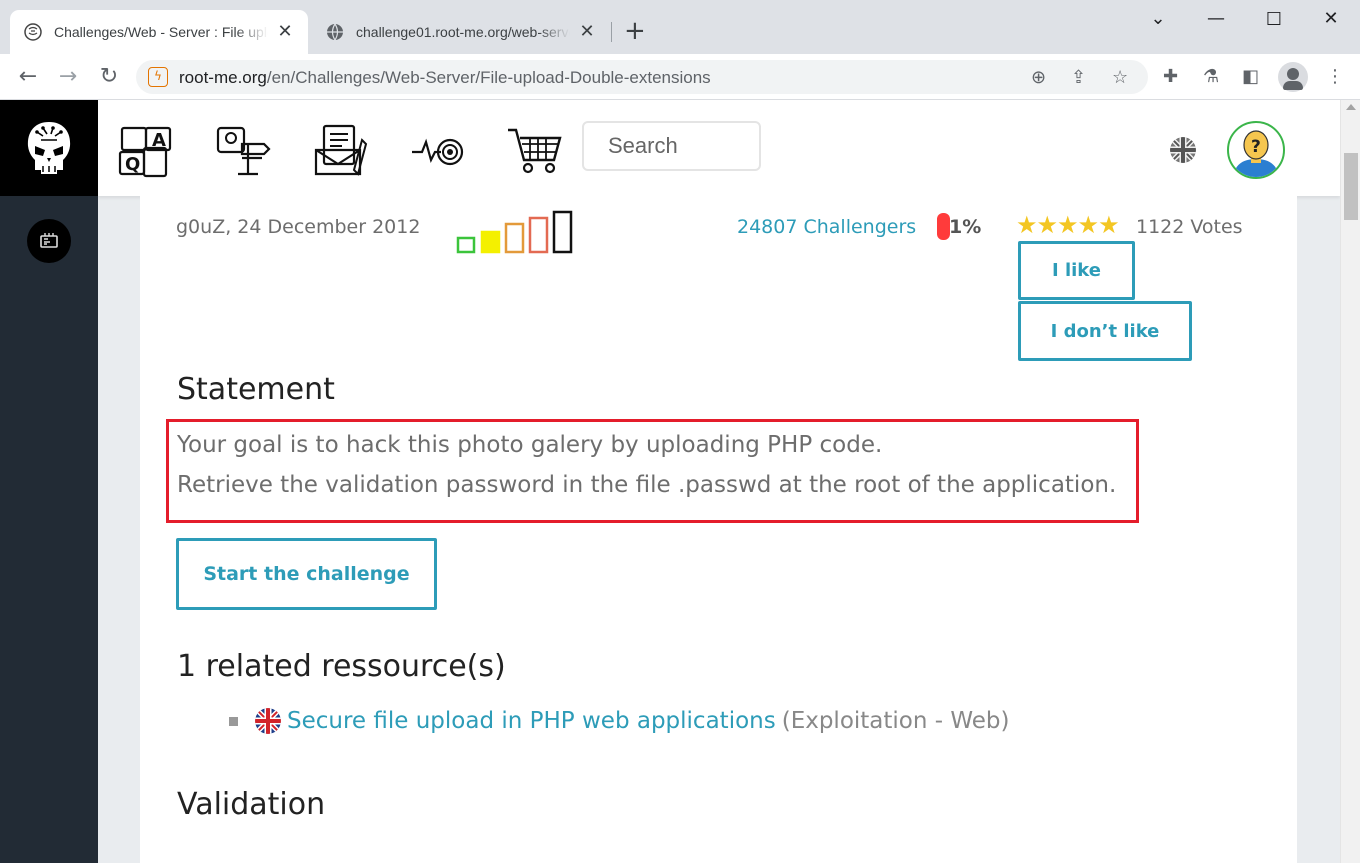  I want to click on related-resources-heading: 1 related ressource(s), so click(341, 666).